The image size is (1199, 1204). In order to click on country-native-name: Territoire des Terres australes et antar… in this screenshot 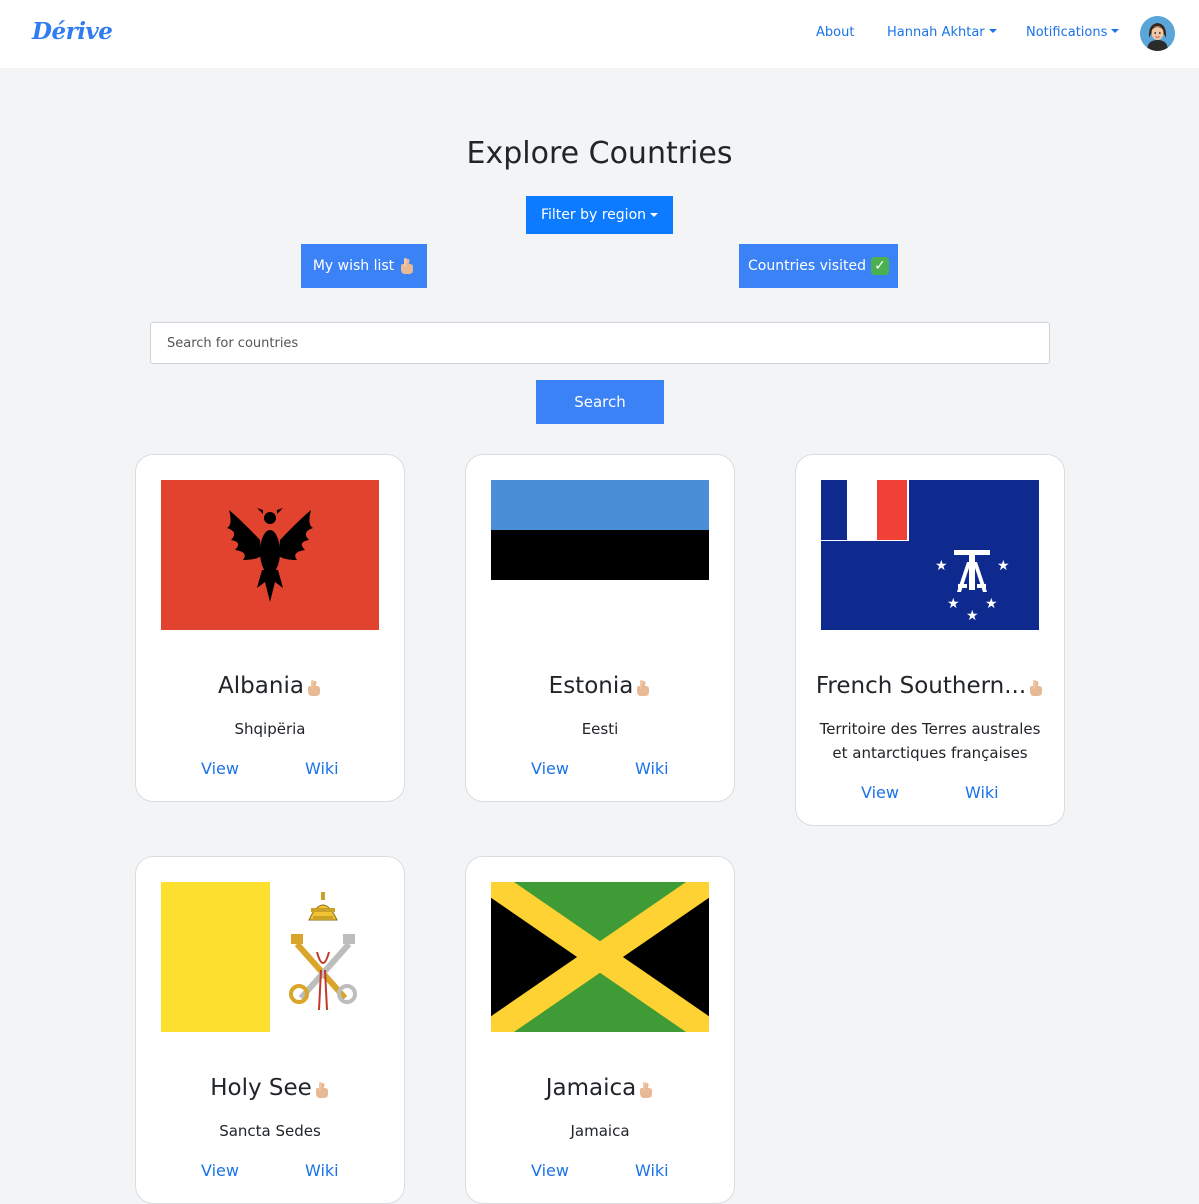, I will do `click(930, 741)`.